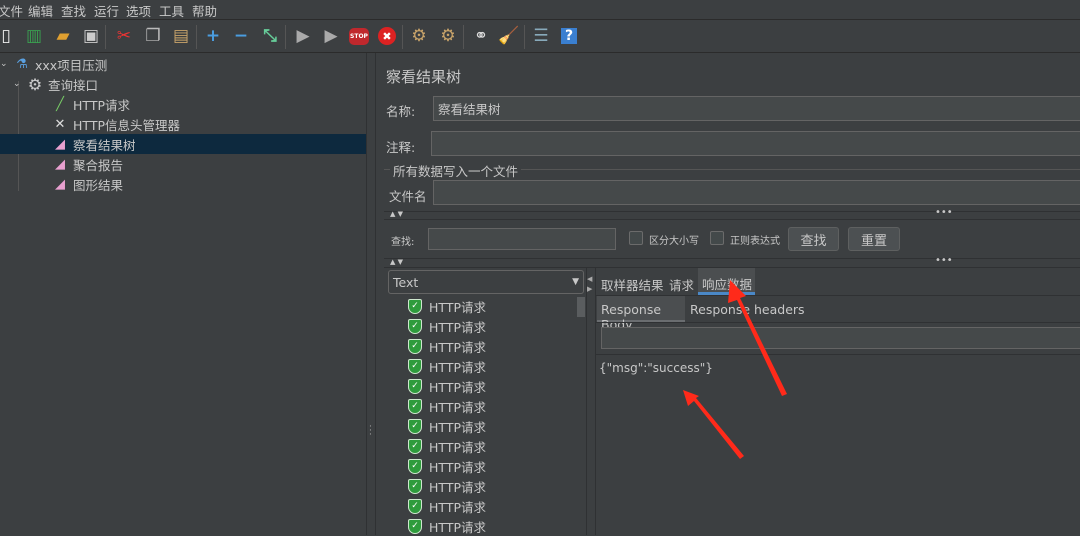 Image resolution: width=1080 pixels, height=536 pixels. What do you see at coordinates (757, 338) in the screenshot?
I see `annotation-arrow-tab` at bounding box center [757, 338].